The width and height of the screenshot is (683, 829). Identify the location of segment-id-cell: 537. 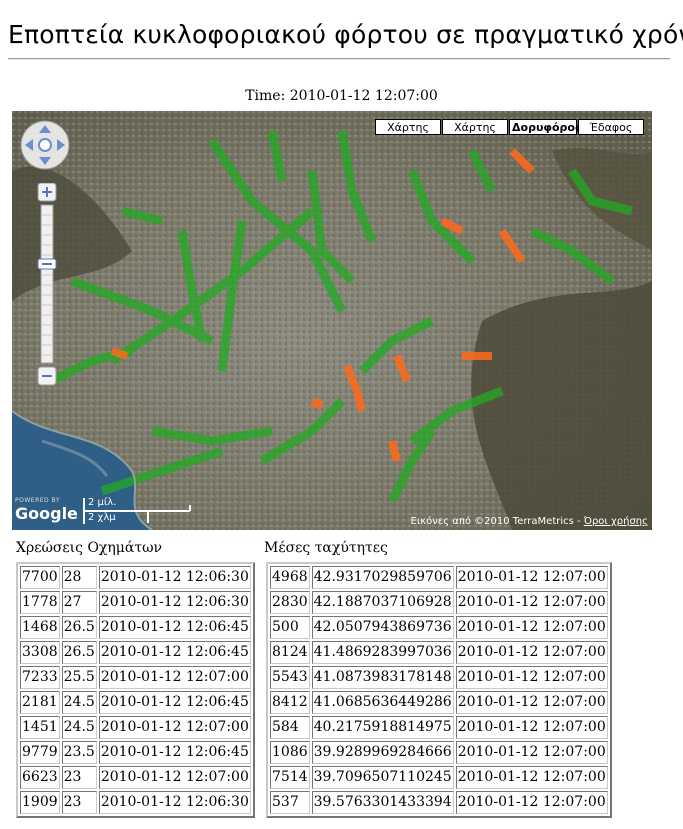
(290, 802).